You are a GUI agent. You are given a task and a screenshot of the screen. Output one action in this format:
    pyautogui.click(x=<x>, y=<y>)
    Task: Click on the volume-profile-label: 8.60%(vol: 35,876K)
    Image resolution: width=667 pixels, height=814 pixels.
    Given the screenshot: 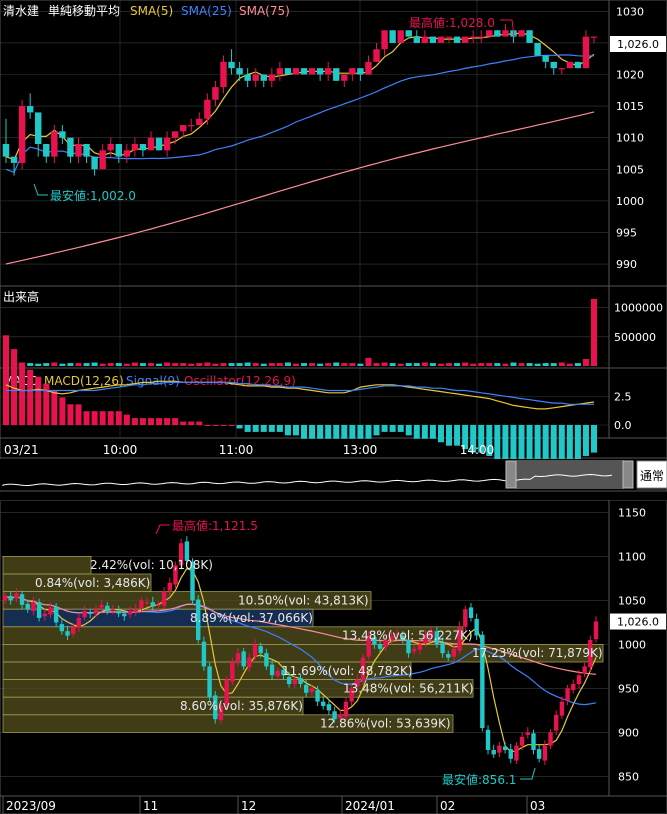 What is the action you would take?
    pyautogui.click(x=241, y=706)
    